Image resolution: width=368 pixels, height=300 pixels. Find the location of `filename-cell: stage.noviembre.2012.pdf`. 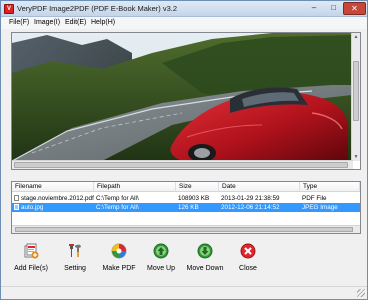

filename-cell: stage.noviembre.2012.pdf is located at coordinates (53, 198).